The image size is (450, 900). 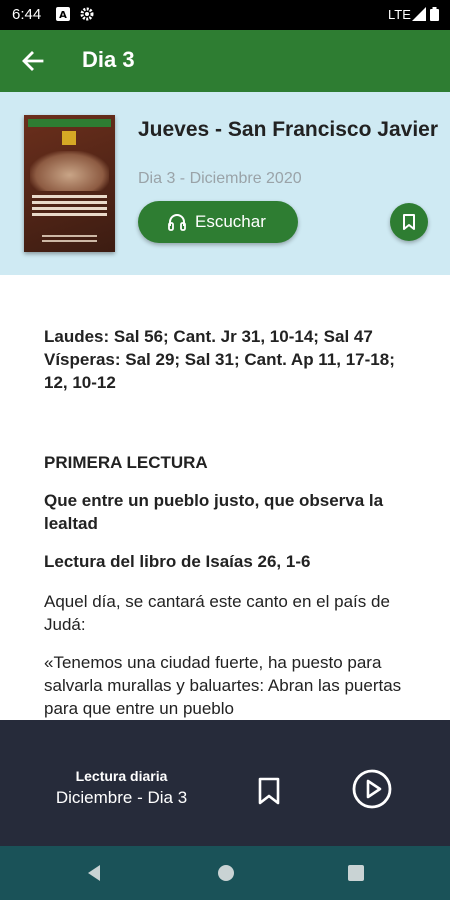 I want to click on book-cover-image, so click(x=69, y=183).